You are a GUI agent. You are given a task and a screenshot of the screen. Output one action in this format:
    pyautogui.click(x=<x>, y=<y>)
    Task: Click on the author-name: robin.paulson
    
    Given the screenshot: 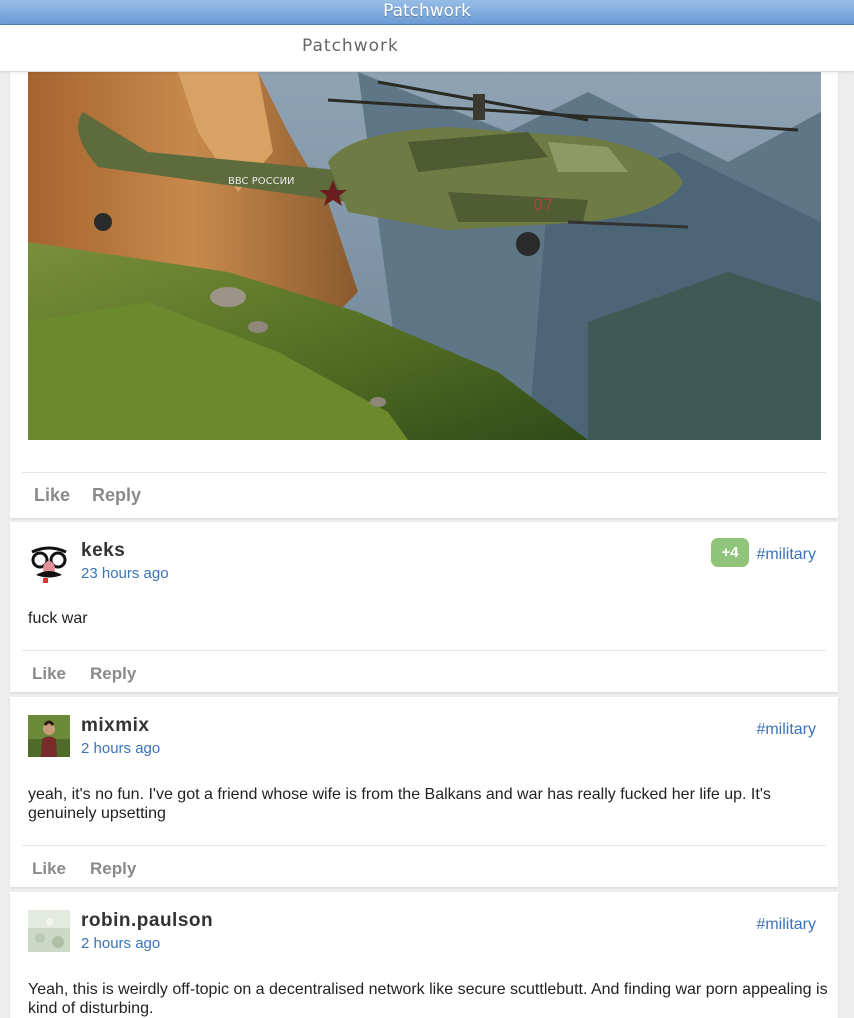 What is the action you would take?
    pyautogui.click(x=147, y=921)
    